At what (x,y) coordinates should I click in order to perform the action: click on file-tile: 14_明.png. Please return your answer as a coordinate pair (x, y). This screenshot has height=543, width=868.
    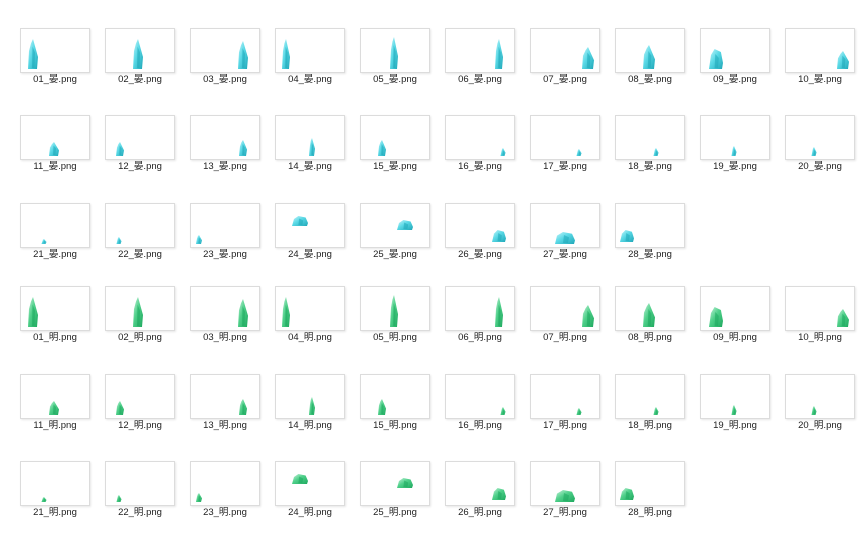
    Looking at the image, I should click on (306, 405).